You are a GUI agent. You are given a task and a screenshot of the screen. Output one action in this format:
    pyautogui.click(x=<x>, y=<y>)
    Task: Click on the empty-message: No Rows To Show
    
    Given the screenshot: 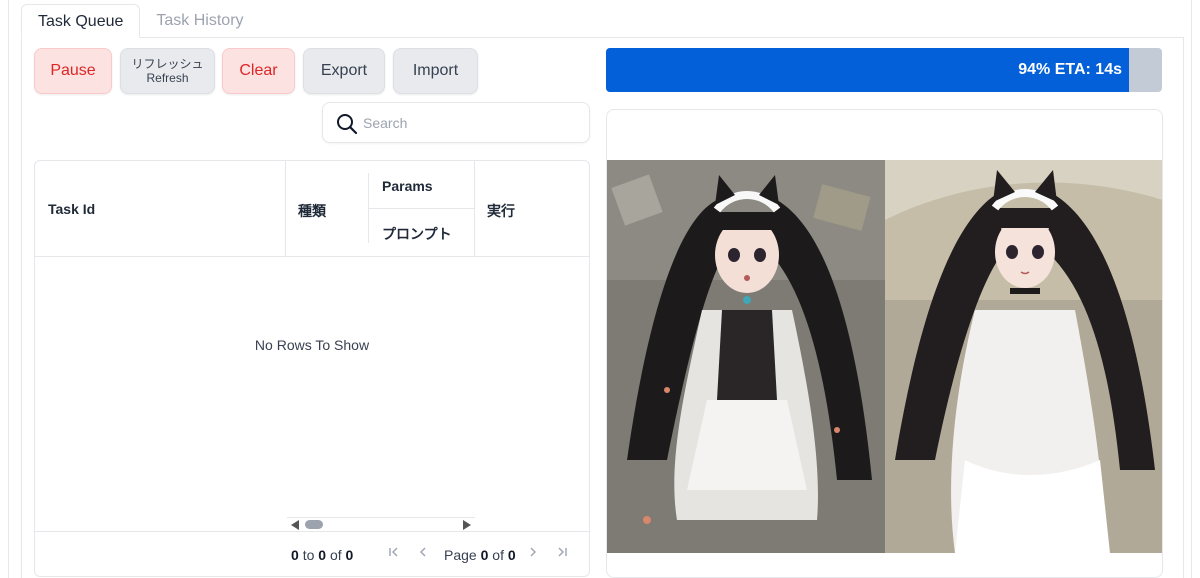 What is the action you would take?
    pyautogui.click(x=312, y=345)
    